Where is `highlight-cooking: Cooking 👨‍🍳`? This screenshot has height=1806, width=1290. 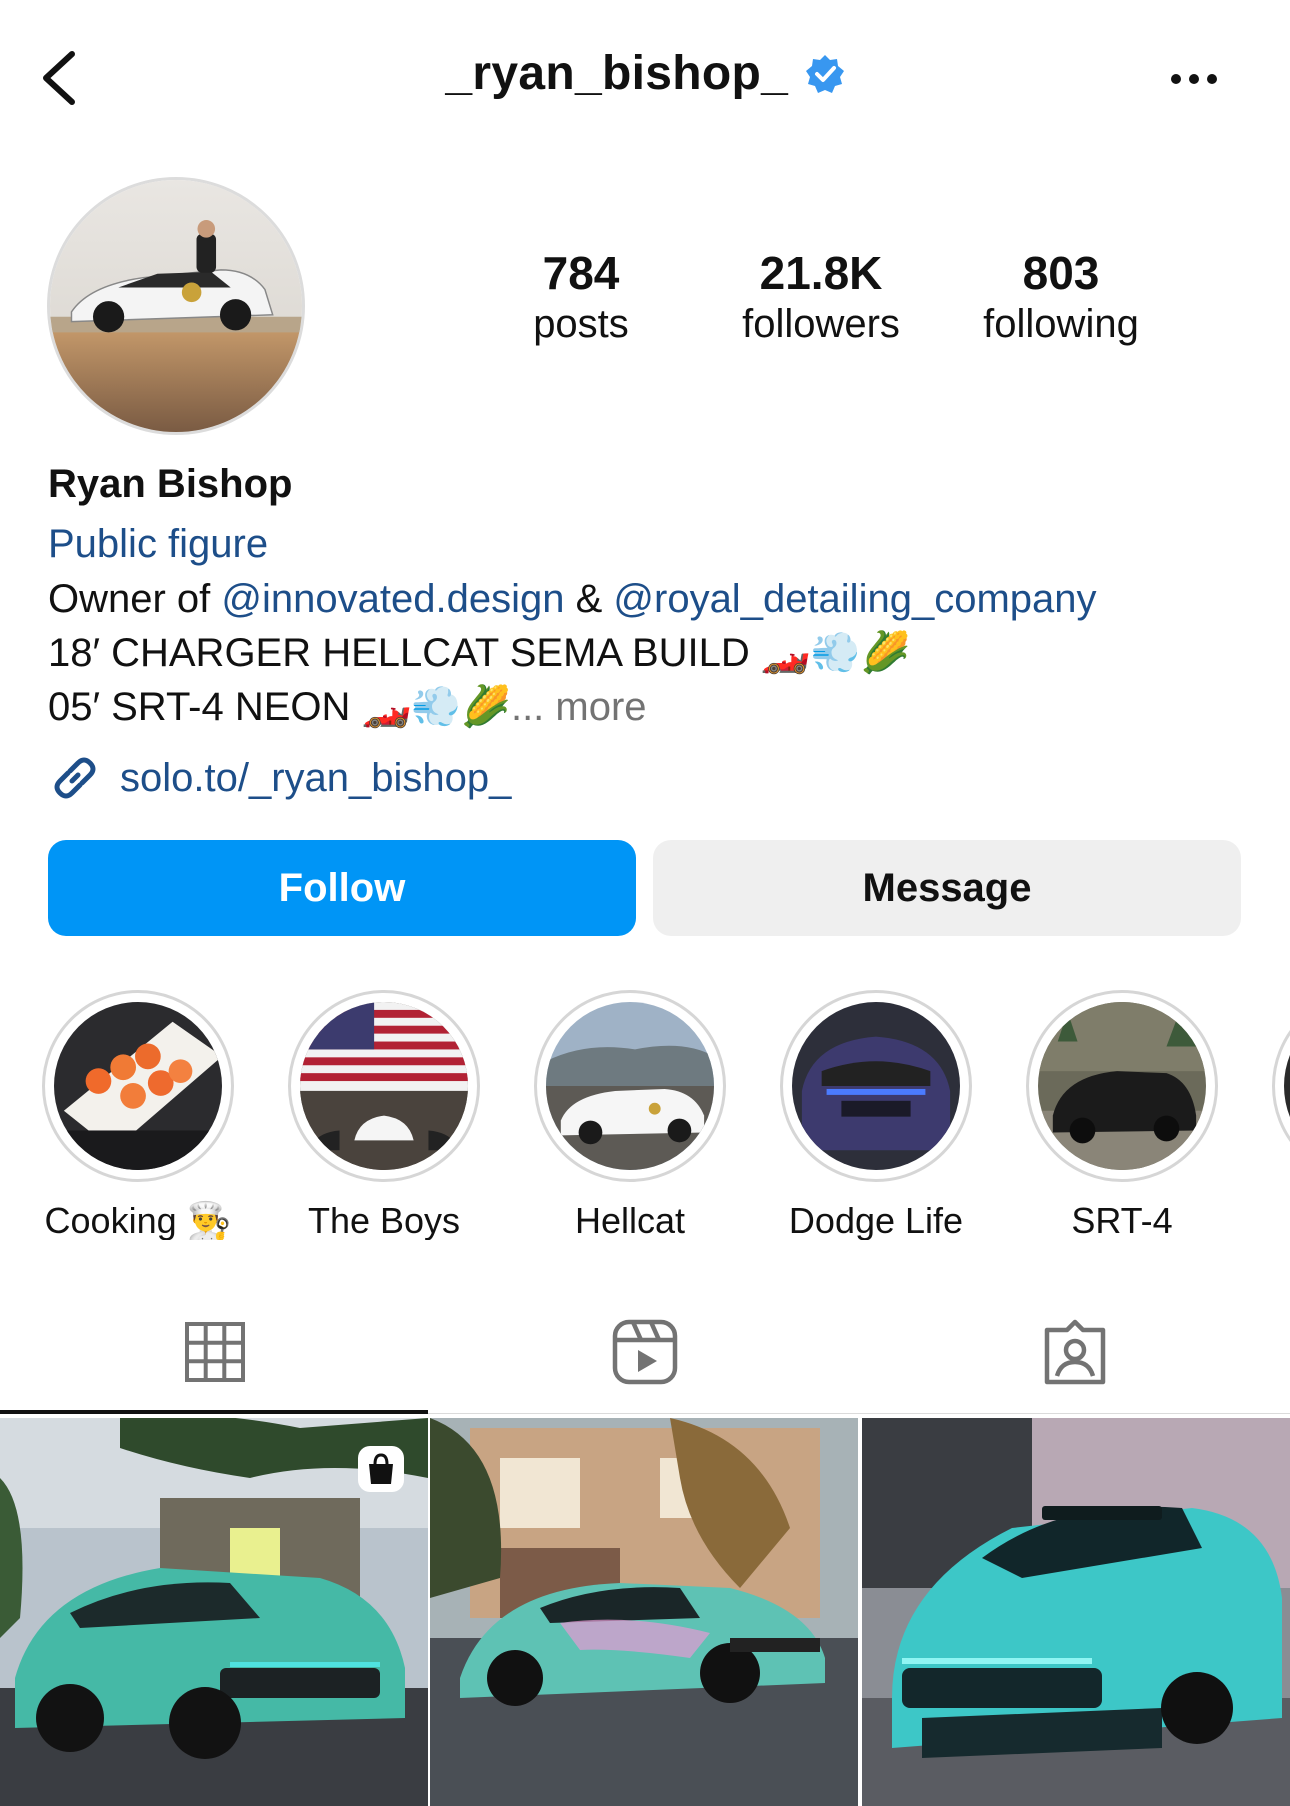 highlight-cooking: Cooking 👨‍🍳 is located at coordinates (138, 1115).